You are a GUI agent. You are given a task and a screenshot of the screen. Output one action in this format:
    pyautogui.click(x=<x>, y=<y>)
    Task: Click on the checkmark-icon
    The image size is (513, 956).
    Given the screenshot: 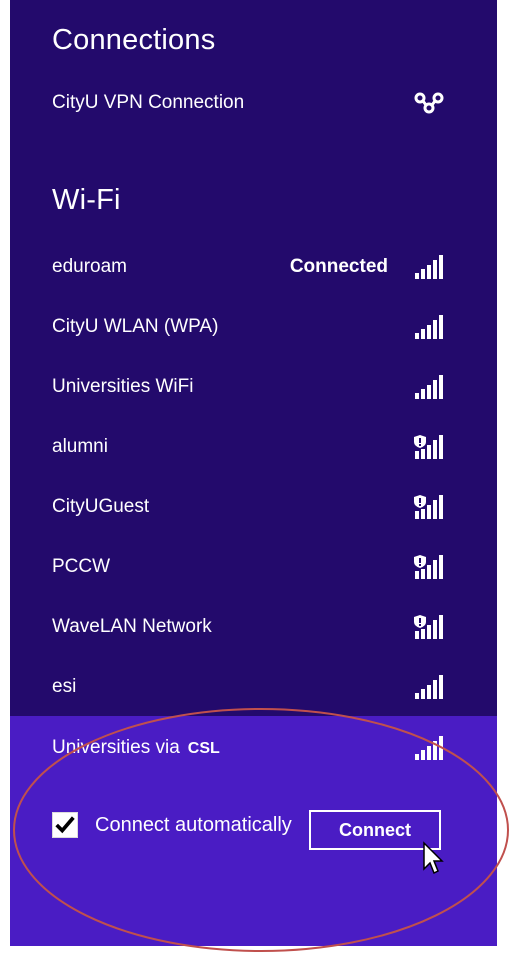 What is the action you would take?
    pyautogui.click(x=65, y=825)
    